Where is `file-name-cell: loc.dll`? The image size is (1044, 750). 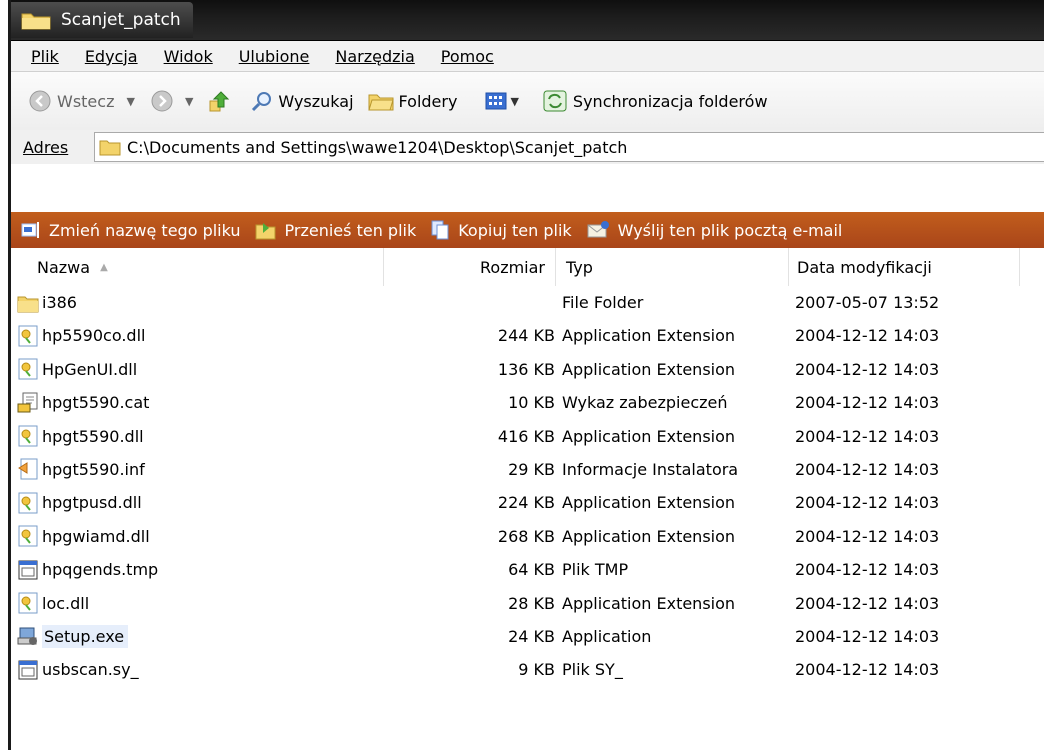
file-name-cell: loc.dll is located at coordinates (53, 603).